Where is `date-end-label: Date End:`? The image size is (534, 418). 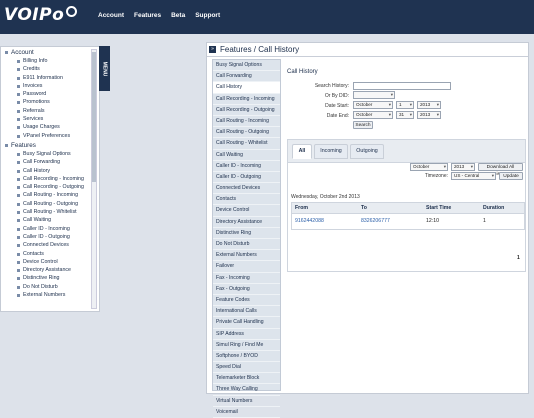
date-end-label: Date End: is located at coordinates (337, 116).